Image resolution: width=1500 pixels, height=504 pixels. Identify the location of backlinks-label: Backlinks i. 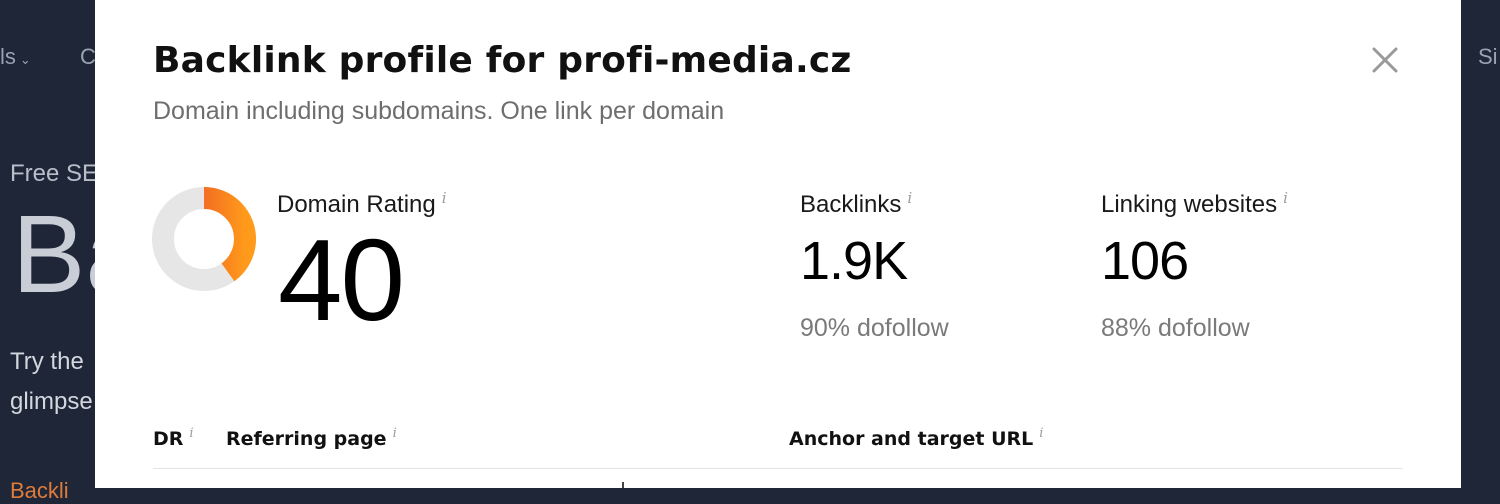
(856, 204).